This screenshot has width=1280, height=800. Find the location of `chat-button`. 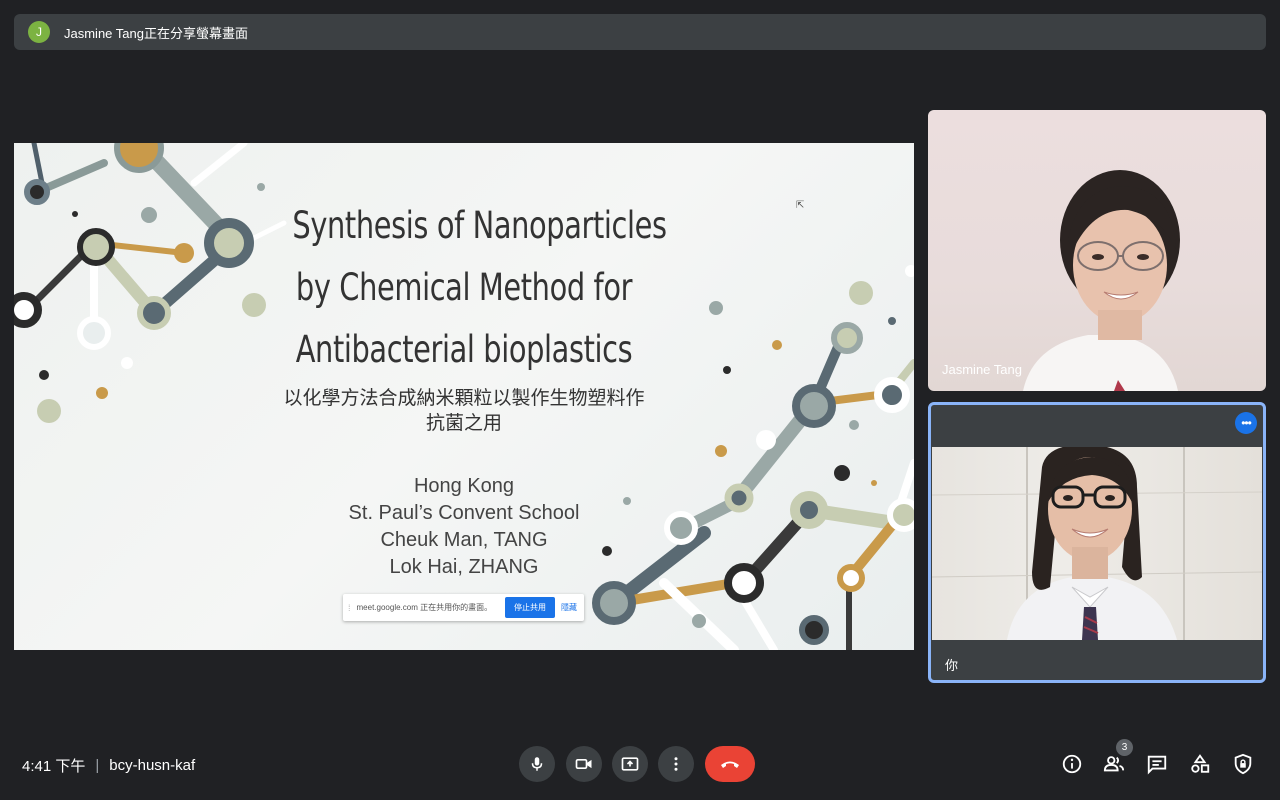

chat-button is located at coordinates (1157, 764).